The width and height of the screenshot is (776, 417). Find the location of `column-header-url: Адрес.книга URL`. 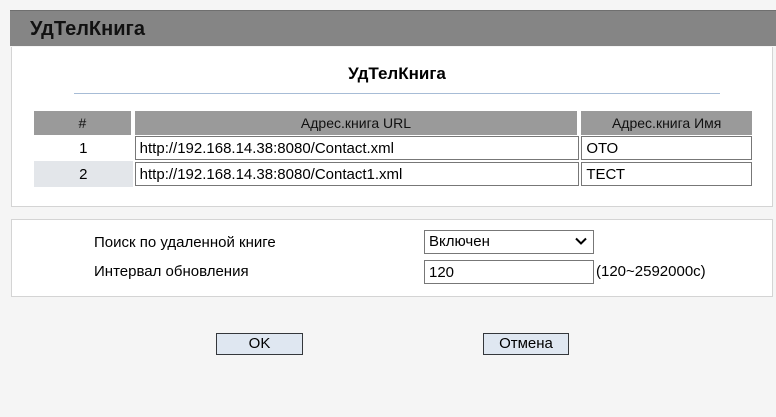

column-header-url: Адрес.книга URL is located at coordinates (357, 123).